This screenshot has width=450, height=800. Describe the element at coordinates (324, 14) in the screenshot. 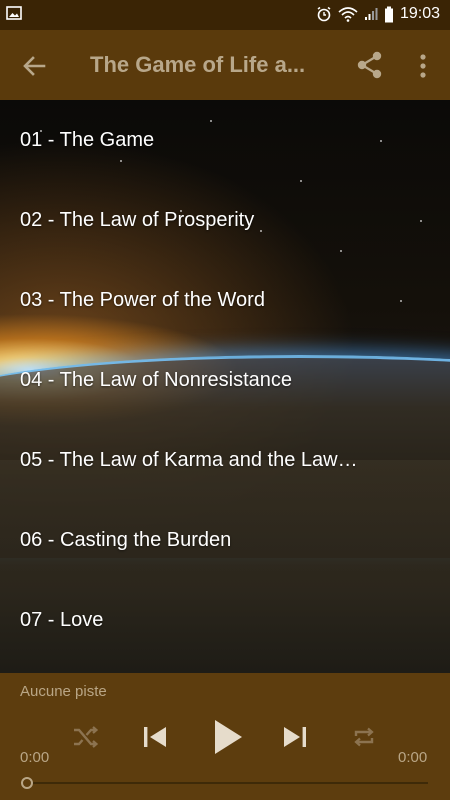

I see `alarm-icon` at that location.